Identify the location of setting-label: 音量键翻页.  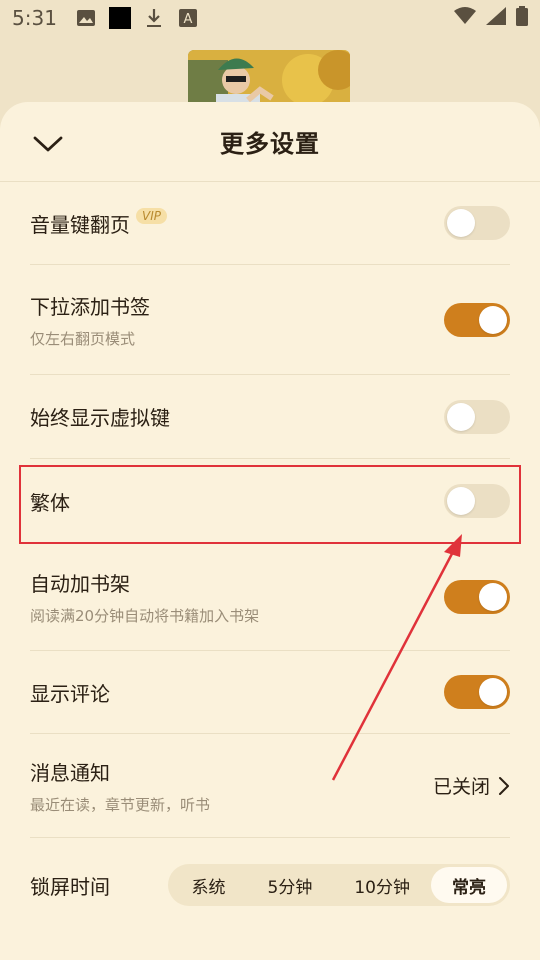
(80, 224).